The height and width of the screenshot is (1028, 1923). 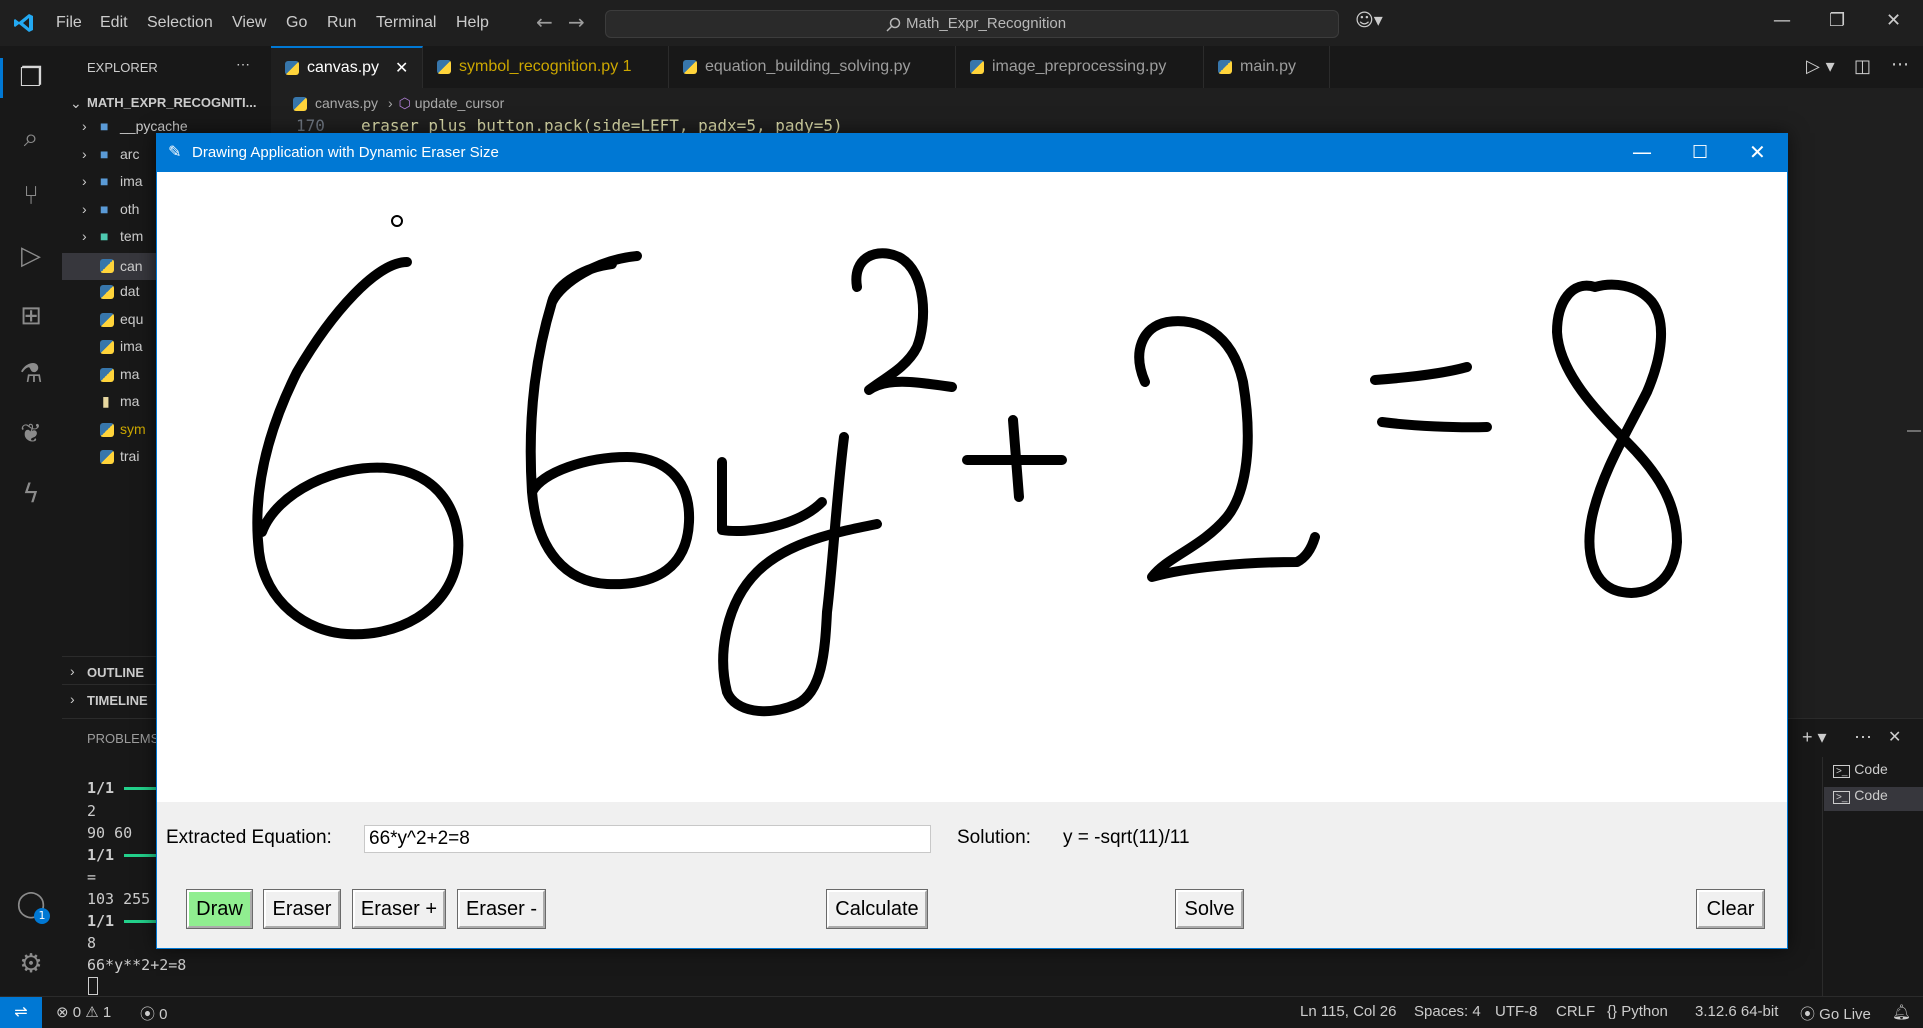 I want to click on explorer-icon: ❐, so click(x=31, y=78).